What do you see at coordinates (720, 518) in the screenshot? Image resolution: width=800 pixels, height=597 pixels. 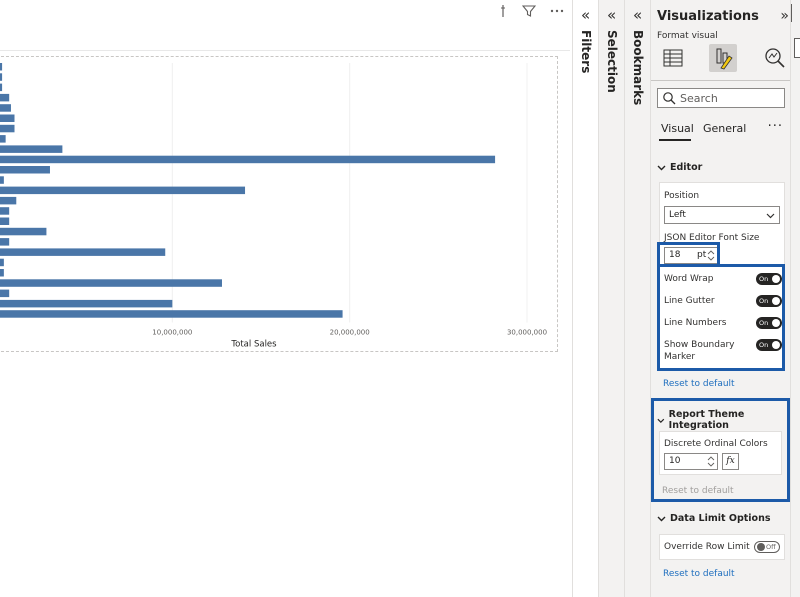 I see `data-limit-heading: Data Limit Options` at bounding box center [720, 518].